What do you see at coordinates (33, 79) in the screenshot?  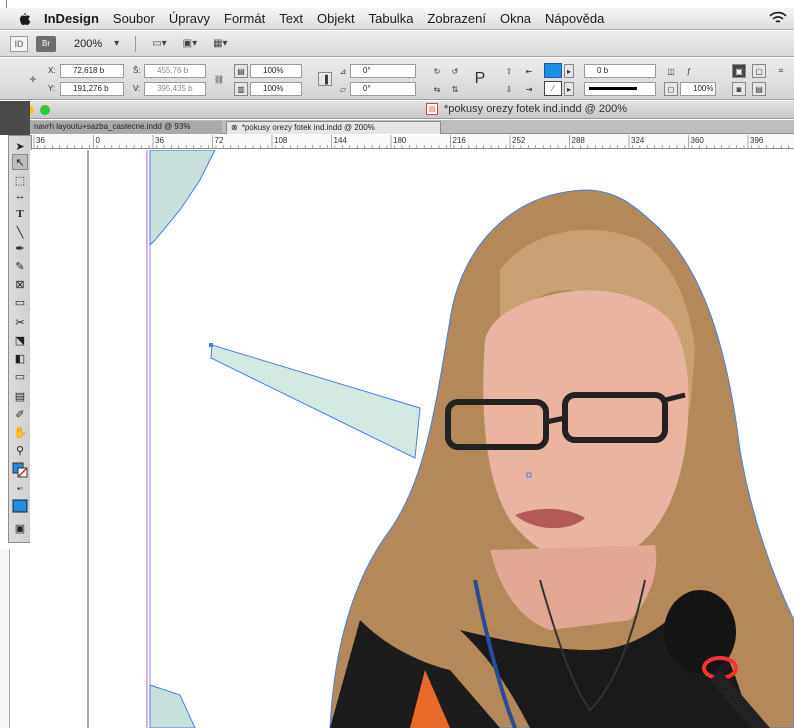 I see `reference-point-icon: ✛` at bounding box center [33, 79].